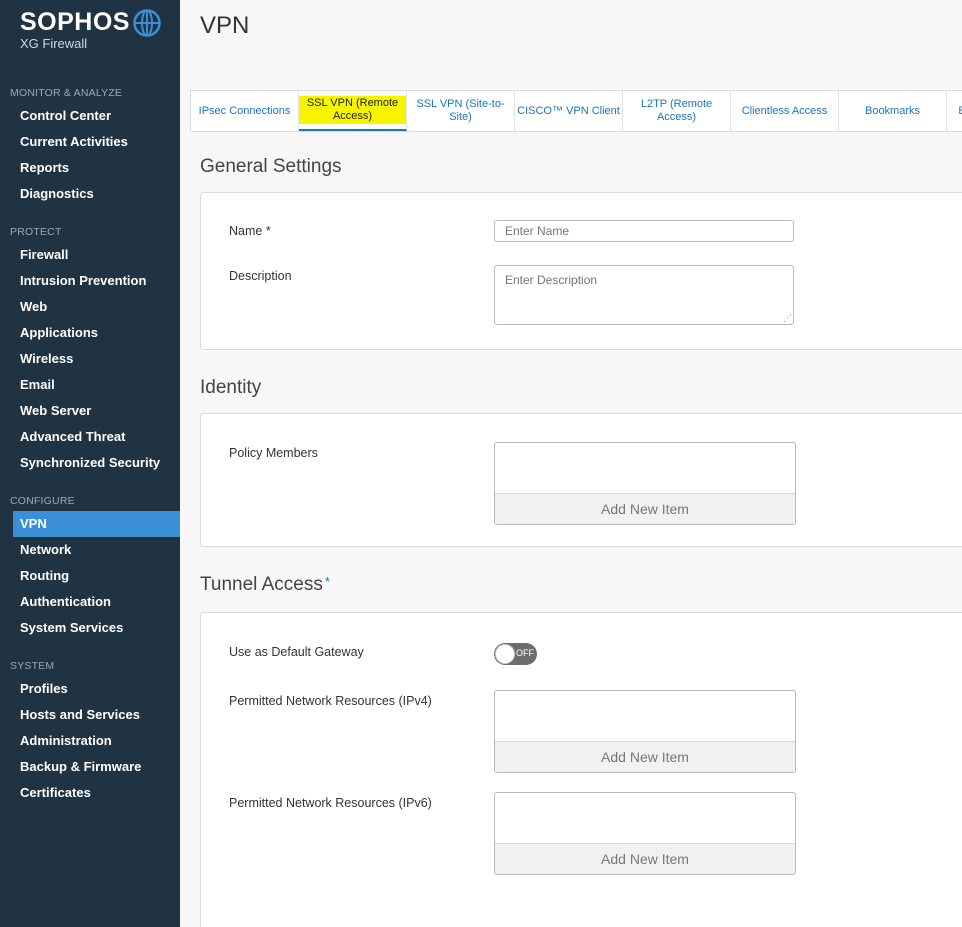  What do you see at coordinates (90, 359) in the screenshot?
I see `nav-item-wireless: Wireless` at bounding box center [90, 359].